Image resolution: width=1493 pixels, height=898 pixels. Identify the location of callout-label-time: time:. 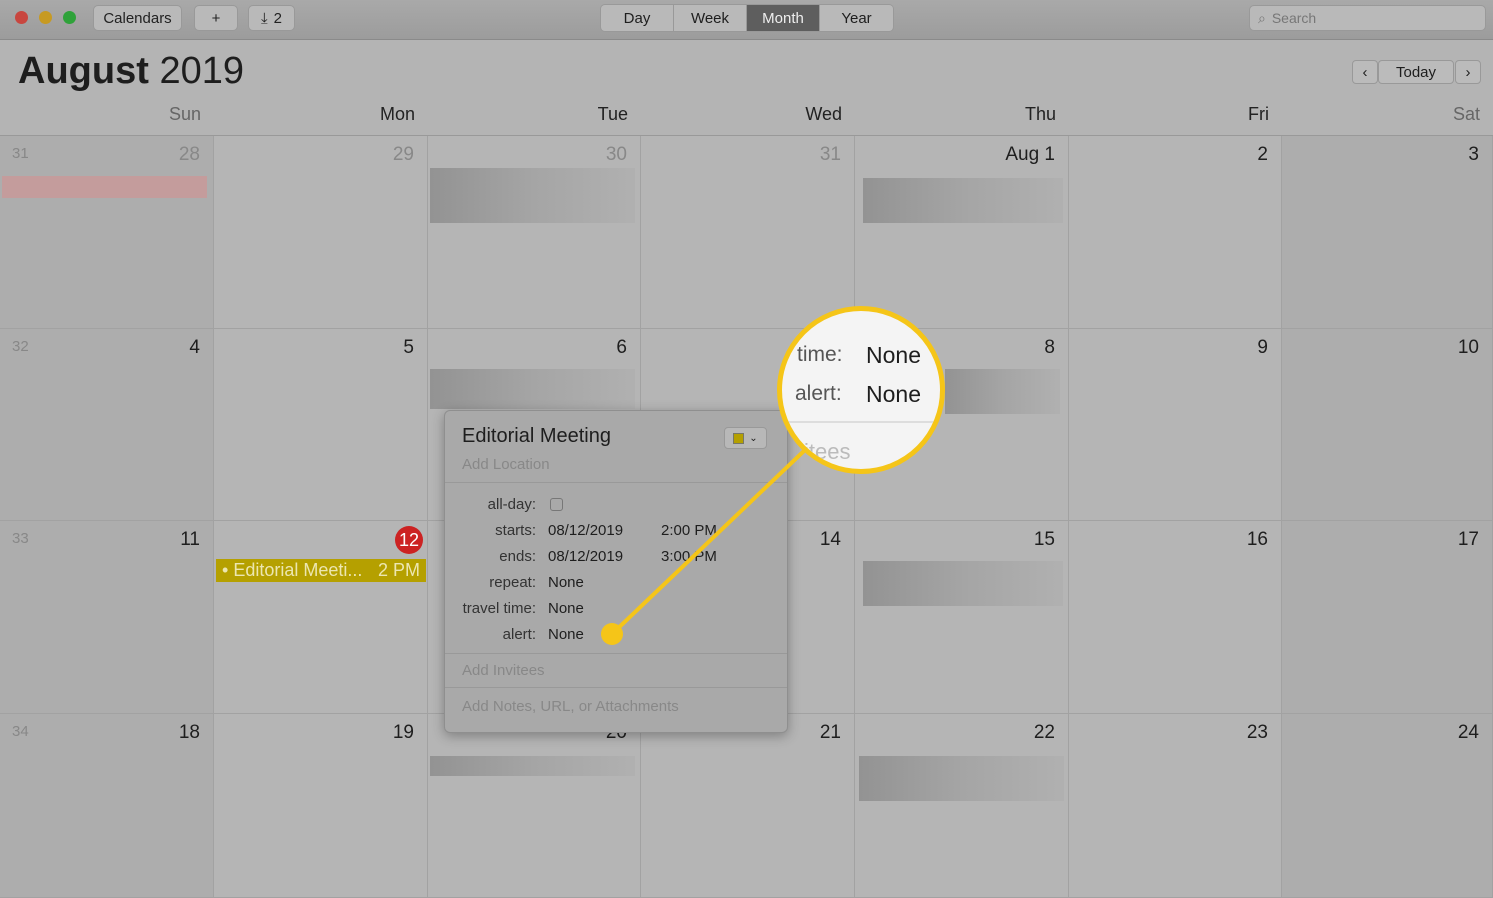
(820, 354).